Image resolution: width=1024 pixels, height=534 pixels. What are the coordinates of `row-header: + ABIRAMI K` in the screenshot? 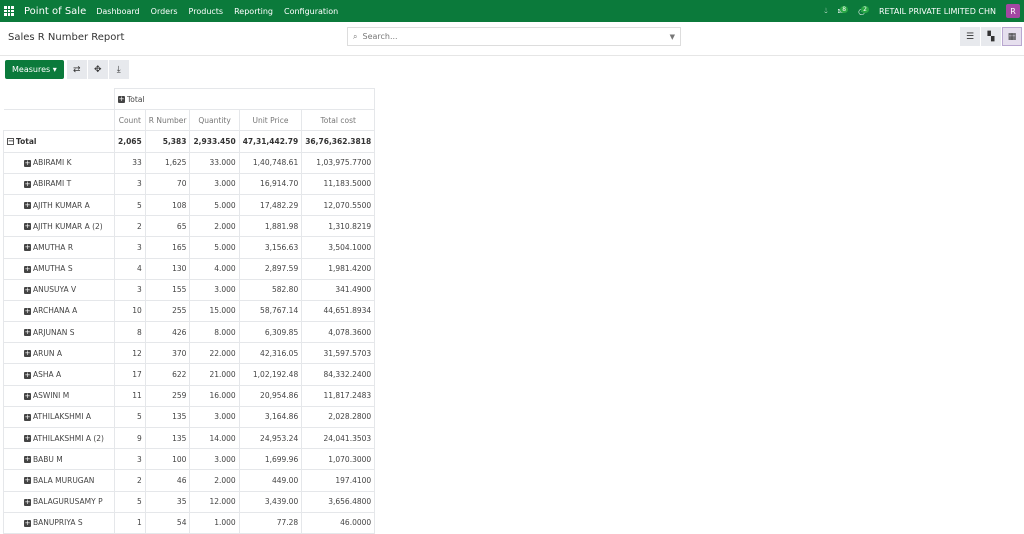 It's located at (59, 162).